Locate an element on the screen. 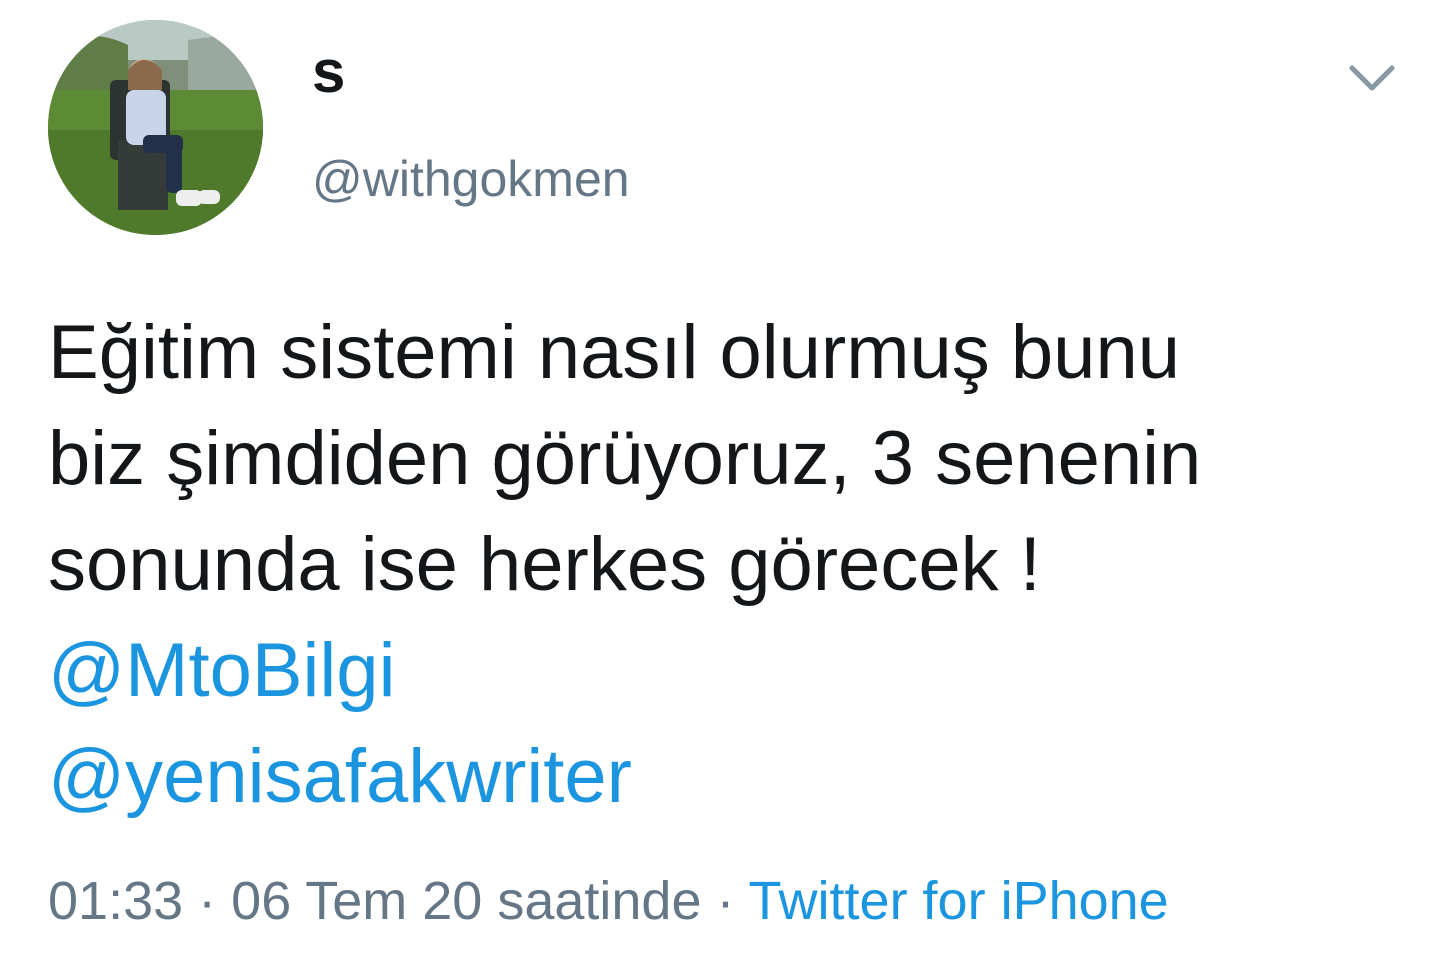 The height and width of the screenshot is (959, 1440). avatar is located at coordinates (155, 127).